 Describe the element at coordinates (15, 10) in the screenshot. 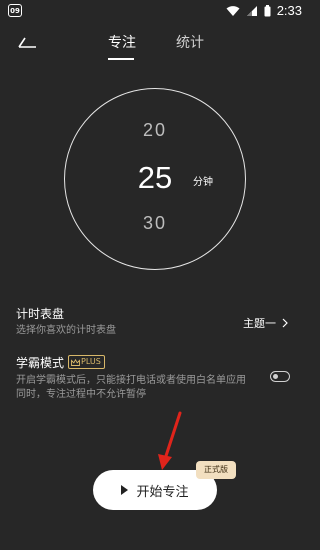

I see `app-notification-icon: 09` at that location.